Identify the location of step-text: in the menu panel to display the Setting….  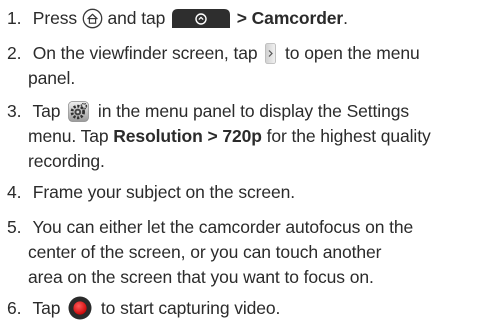
(253, 111).